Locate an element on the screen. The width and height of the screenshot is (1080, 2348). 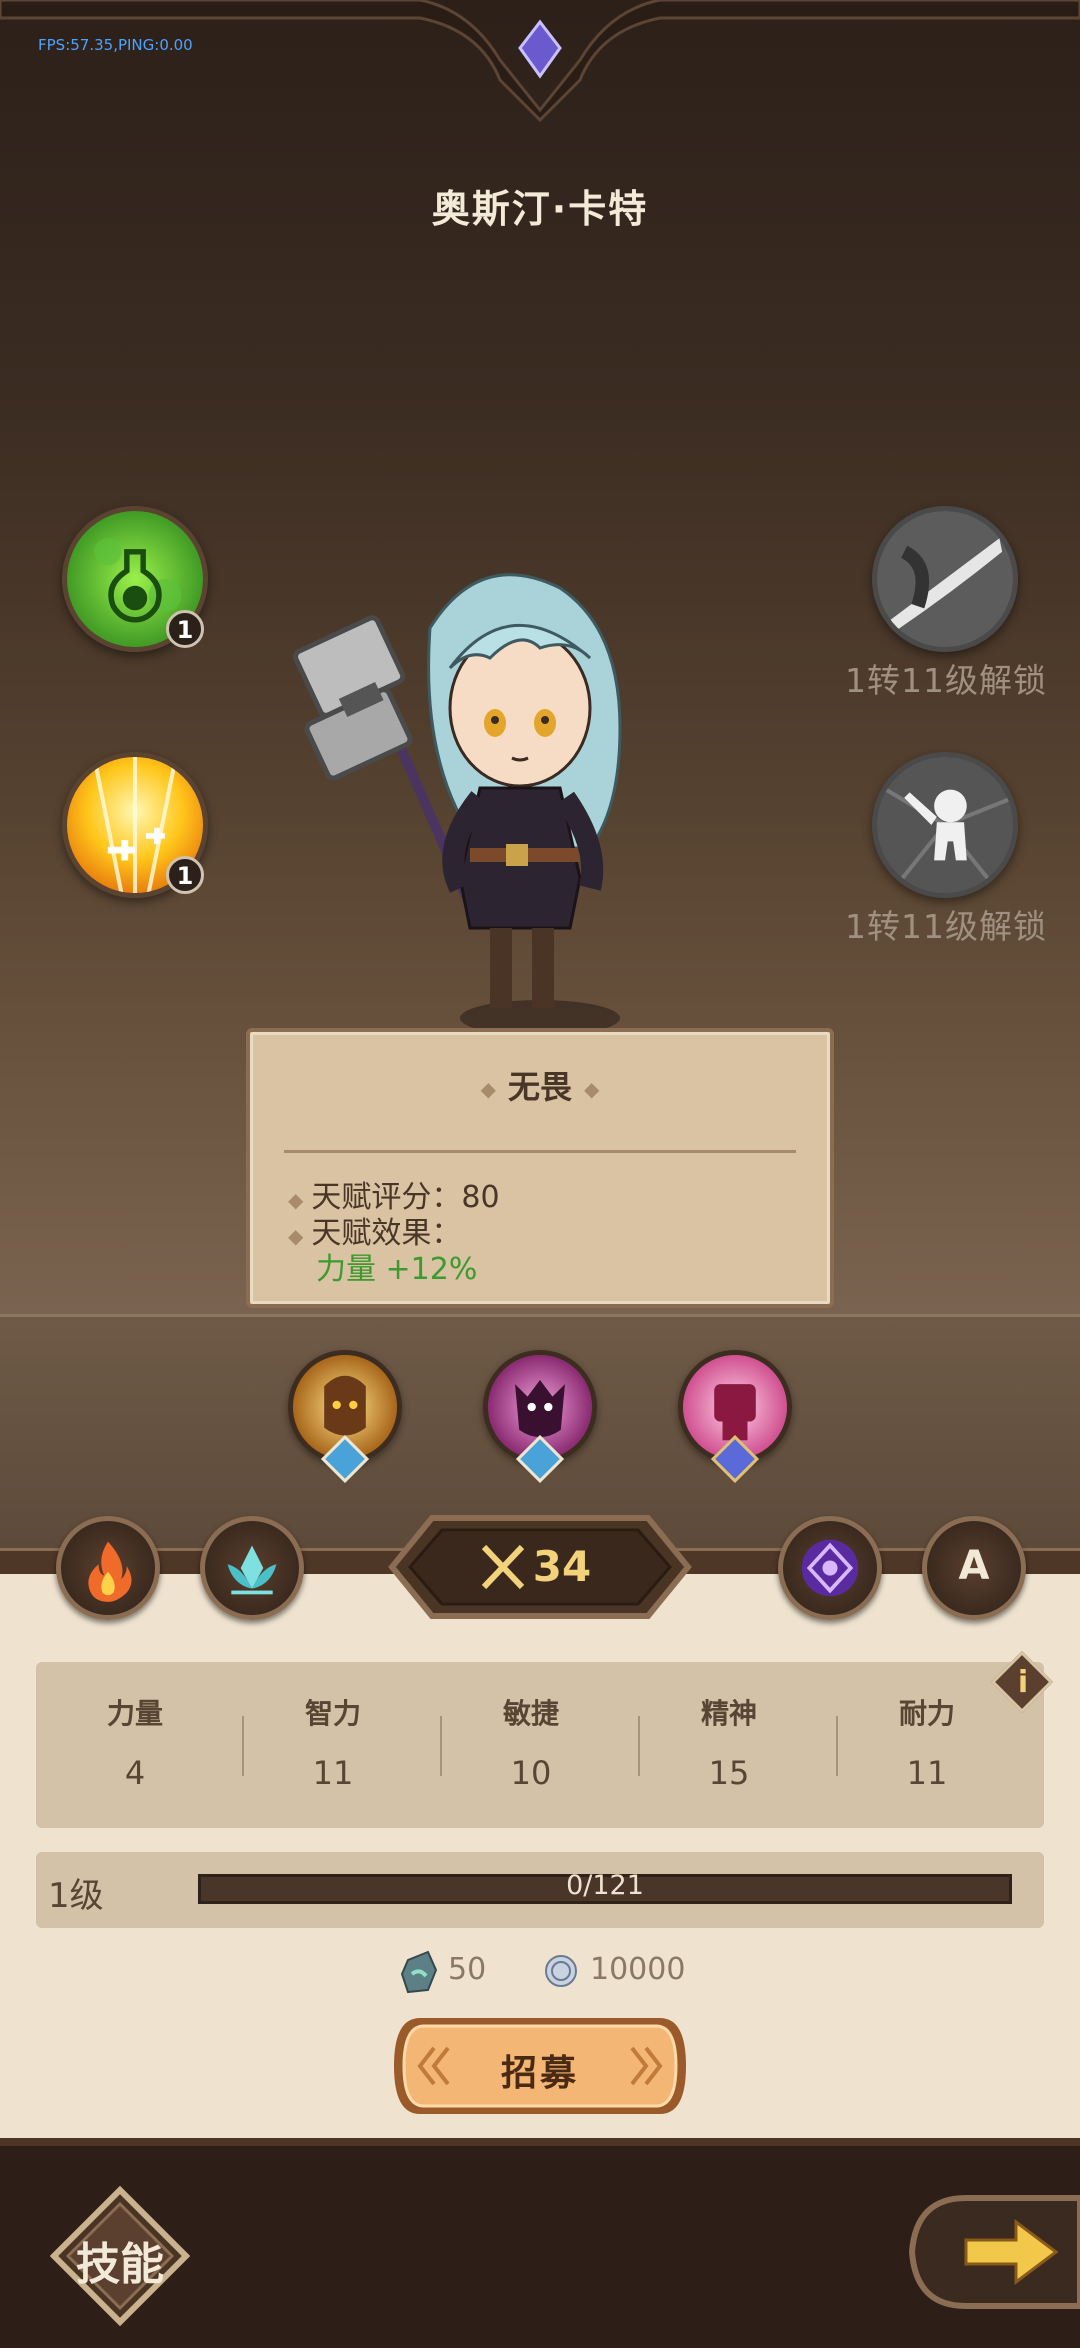
hero-name: 奥斯汀·卡特 is located at coordinates (540, 209).